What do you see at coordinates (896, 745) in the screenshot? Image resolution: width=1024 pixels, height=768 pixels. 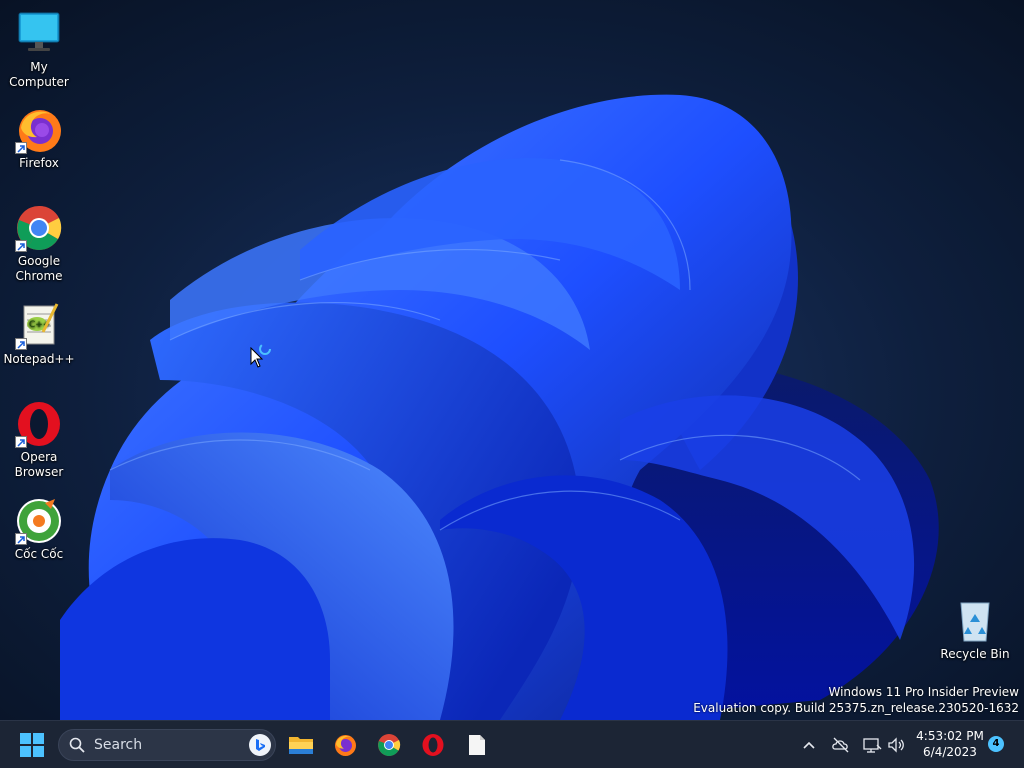 I see `volume-icon` at bounding box center [896, 745].